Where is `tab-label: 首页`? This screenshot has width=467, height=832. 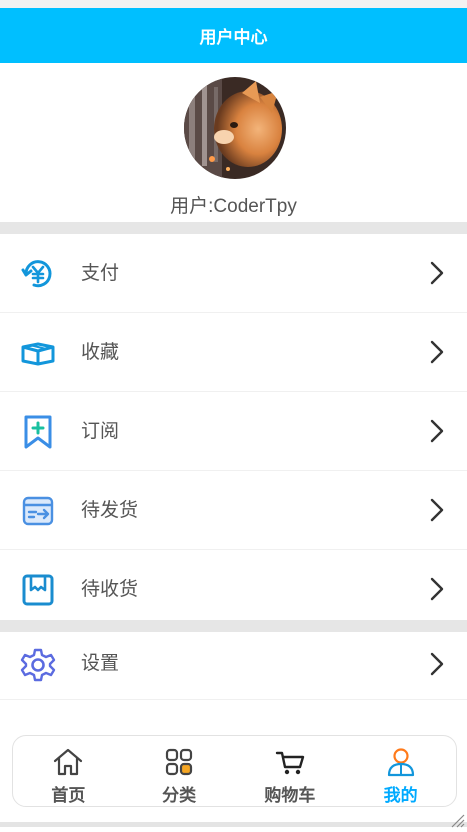 tab-label: 首页 is located at coordinates (68, 795).